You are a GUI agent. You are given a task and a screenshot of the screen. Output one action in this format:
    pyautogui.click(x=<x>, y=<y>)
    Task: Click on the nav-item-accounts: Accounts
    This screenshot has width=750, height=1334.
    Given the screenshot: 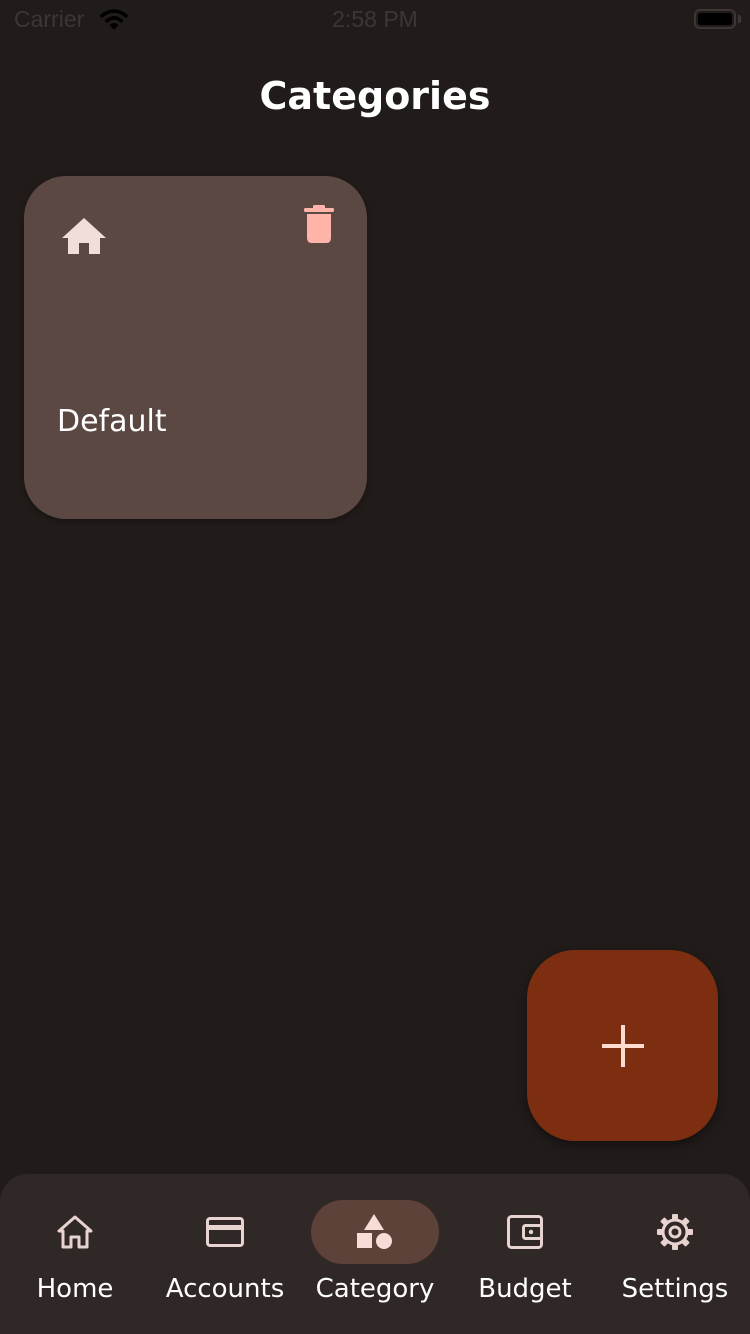 What is the action you would take?
    pyautogui.click(x=225, y=1254)
    